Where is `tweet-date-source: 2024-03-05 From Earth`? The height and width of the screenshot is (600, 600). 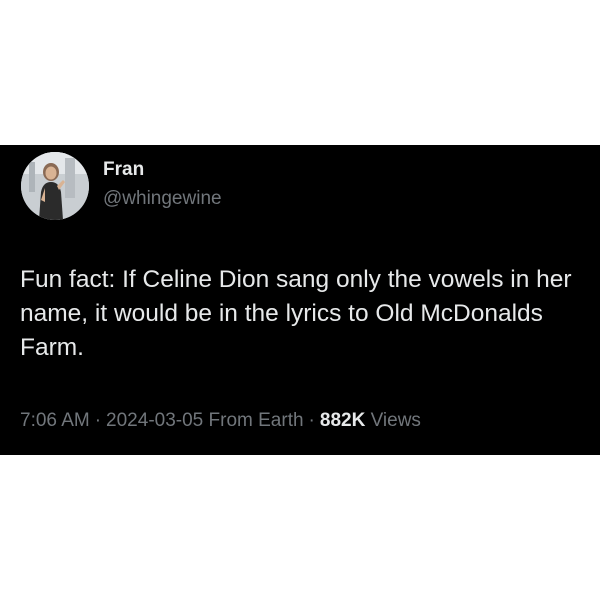
tweet-date-source: 2024-03-05 From Earth is located at coordinates (205, 420).